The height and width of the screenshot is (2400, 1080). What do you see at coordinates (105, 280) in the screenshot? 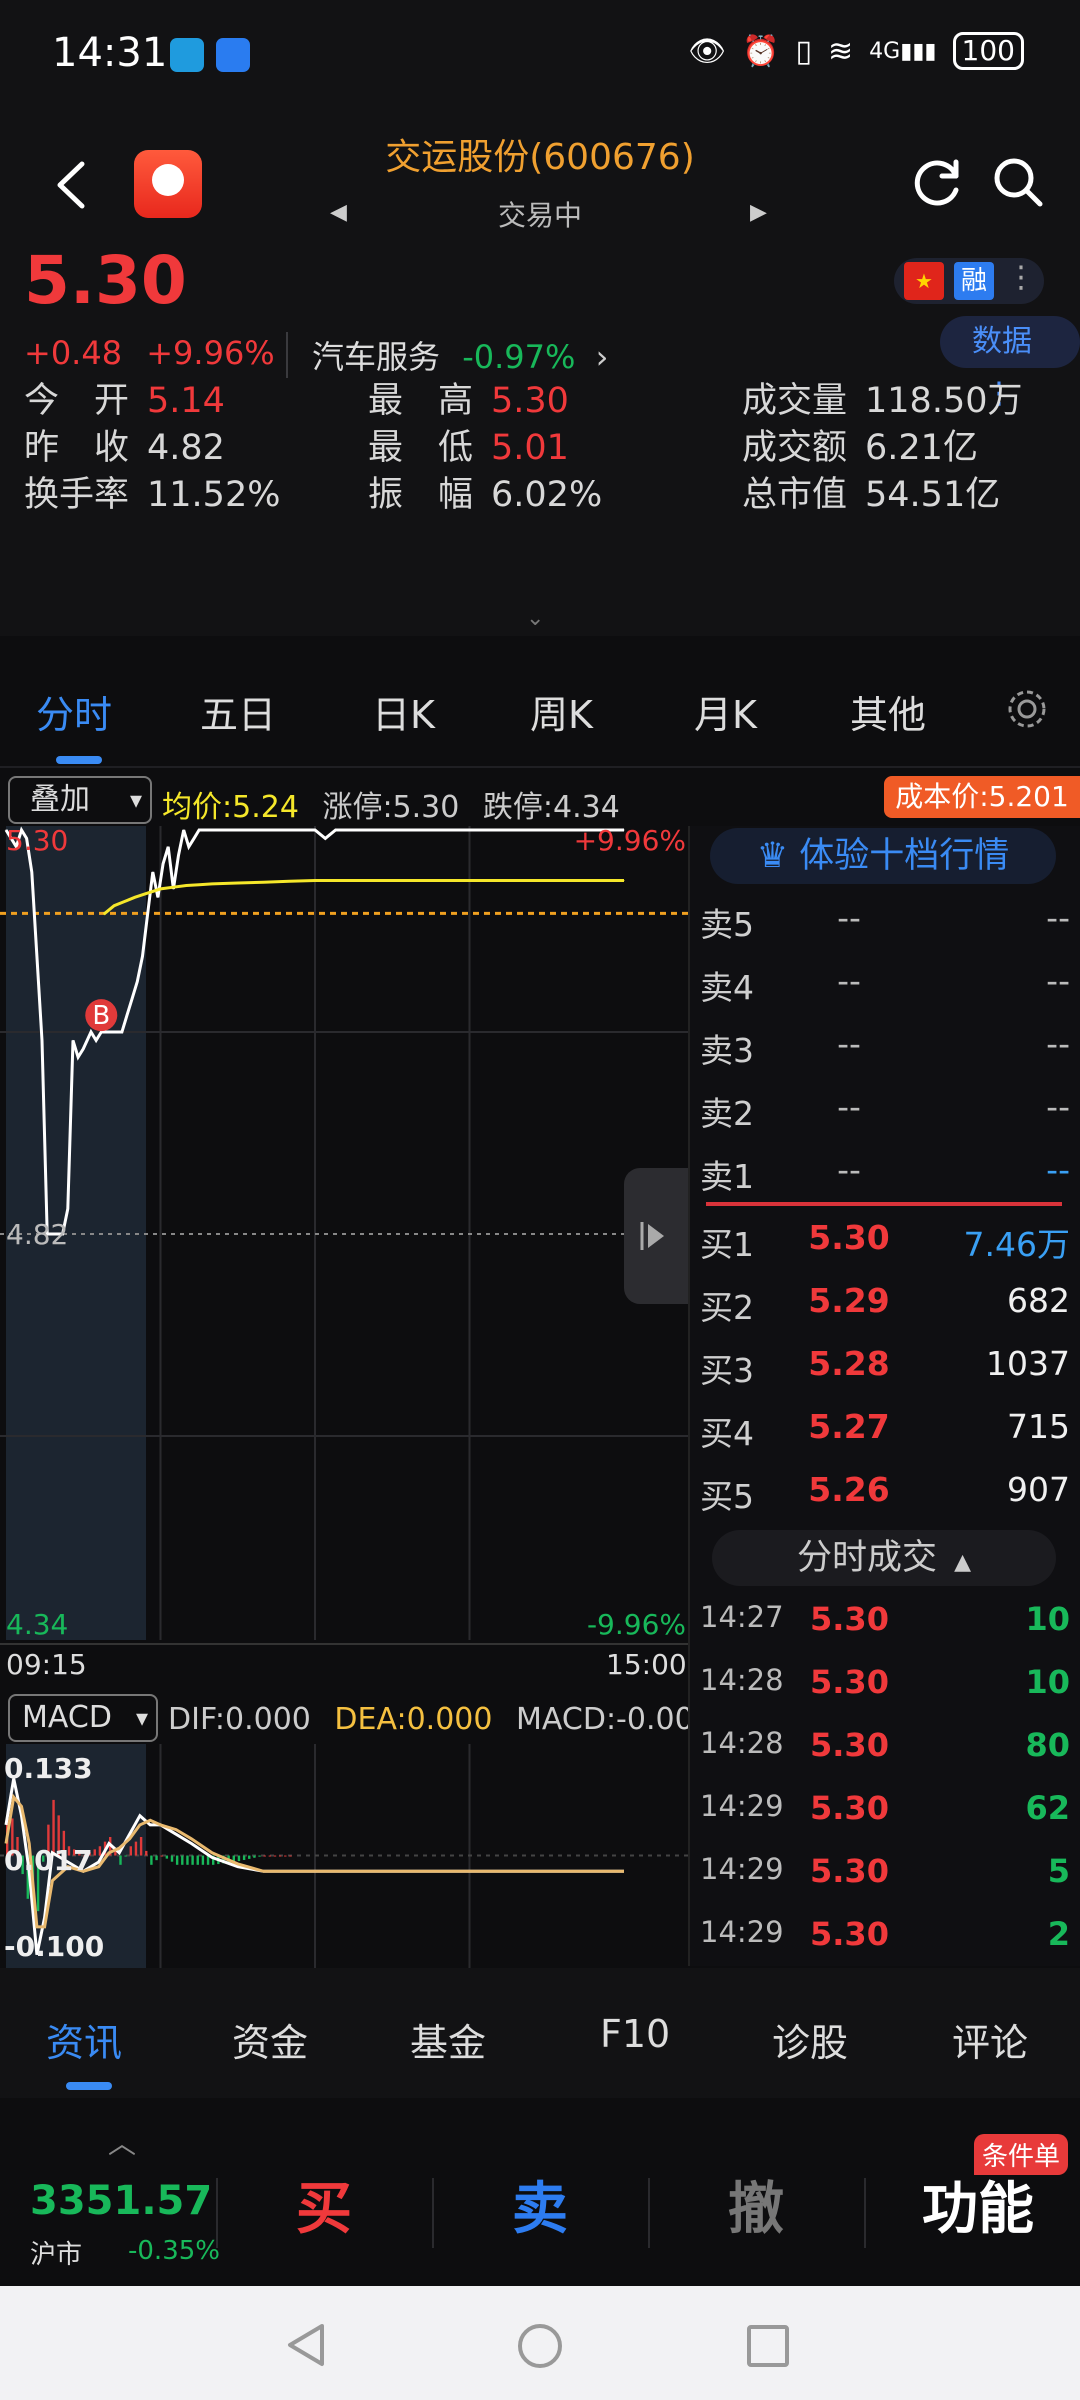
I see `last-price: 5.30` at bounding box center [105, 280].